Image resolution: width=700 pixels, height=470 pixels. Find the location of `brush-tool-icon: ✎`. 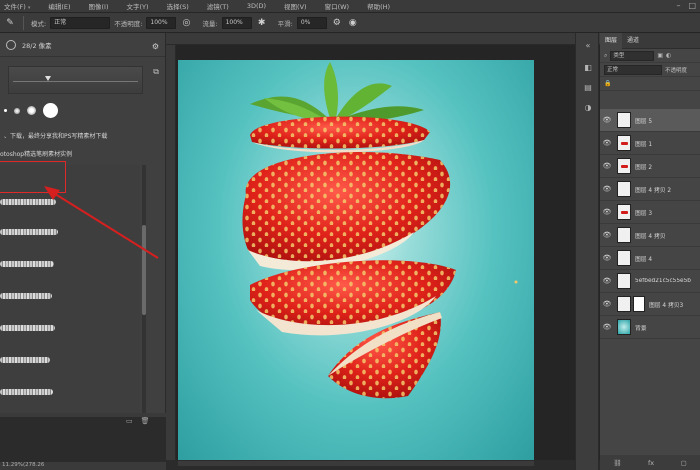

brush-tool-icon: ✎ is located at coordinates (10, 23).